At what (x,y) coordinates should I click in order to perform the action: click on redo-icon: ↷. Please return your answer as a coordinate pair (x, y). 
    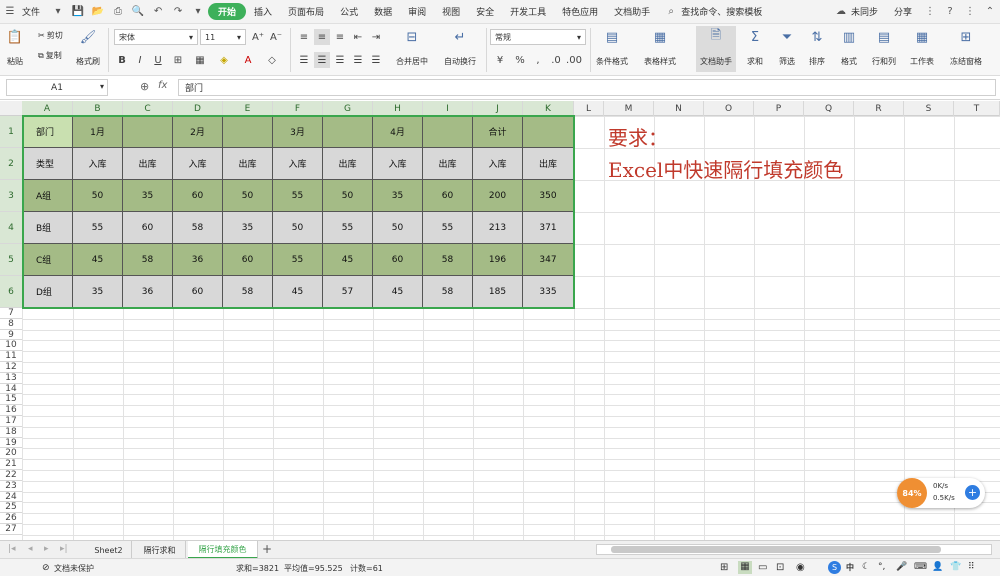
    Looking at the image, I should click on (178, 12).